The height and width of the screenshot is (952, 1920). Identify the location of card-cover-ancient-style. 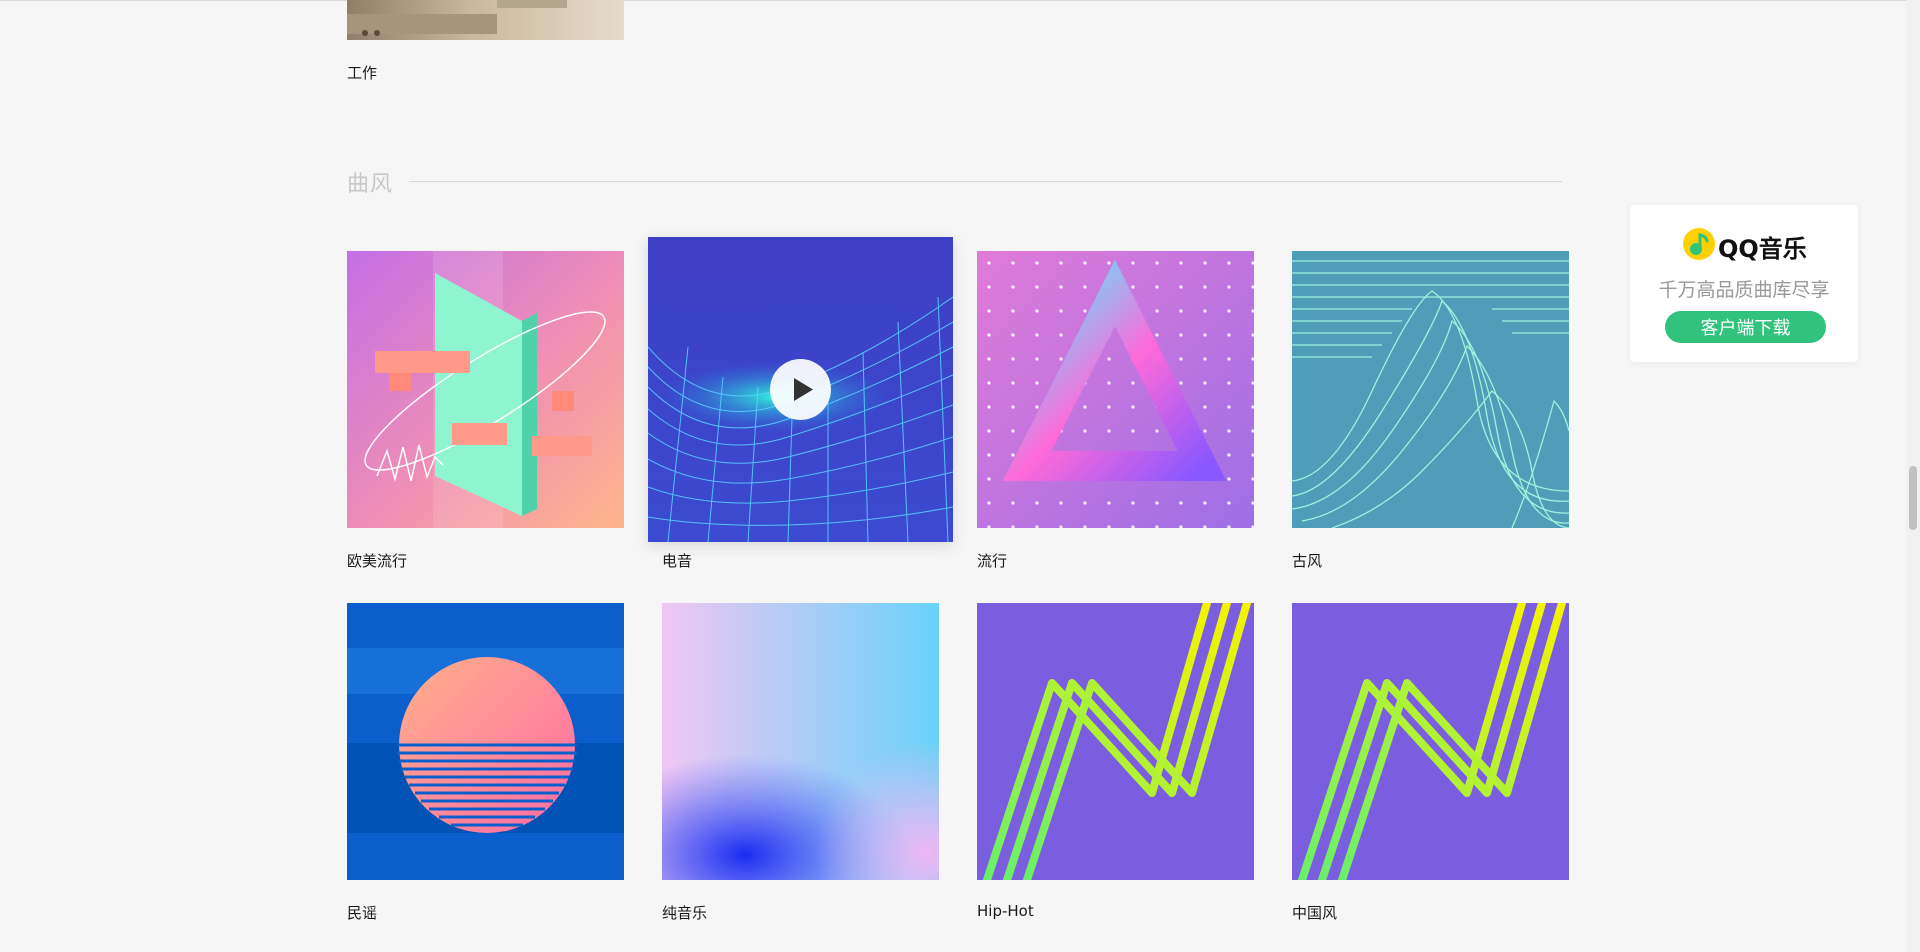
(1430, 389).